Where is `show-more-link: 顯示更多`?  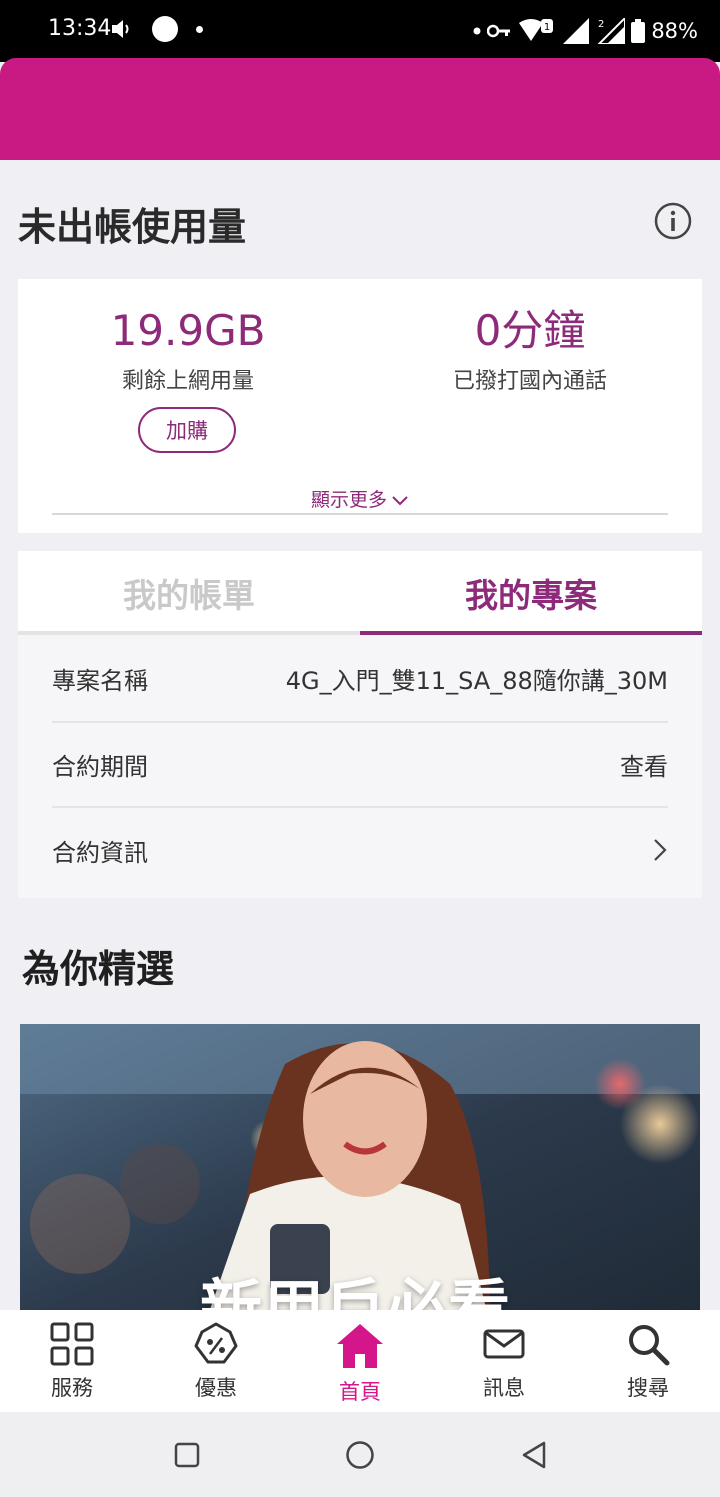
show-more-link: 顯示更多 is located at coordinates (360, 498).